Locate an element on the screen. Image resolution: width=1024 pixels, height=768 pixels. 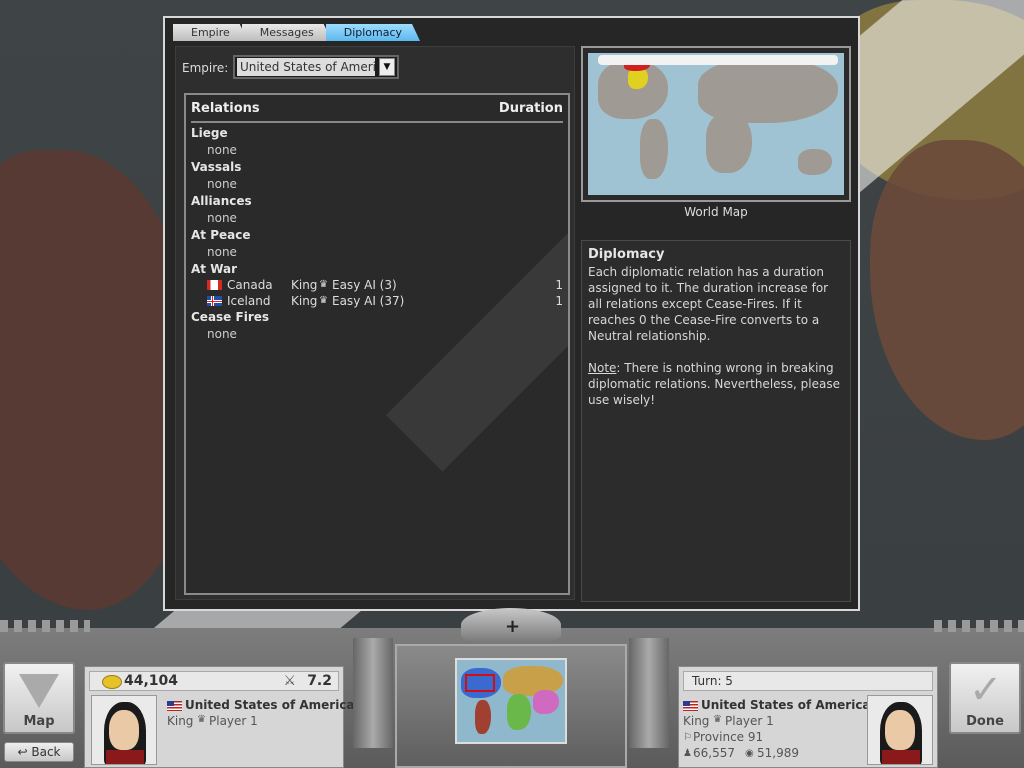
checkmark-icon: ✓ is located at coordinates (986, 690).